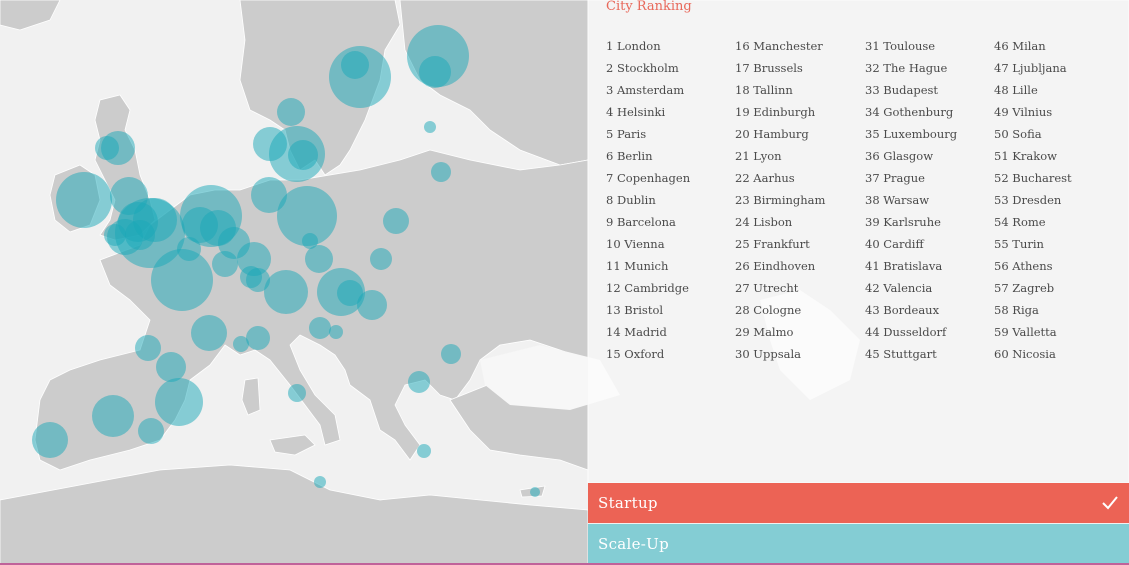 The width and height of the screenshot is (1129, 565). I want to click on ranking-item: 60 Nicosia, so click(1033, 356).